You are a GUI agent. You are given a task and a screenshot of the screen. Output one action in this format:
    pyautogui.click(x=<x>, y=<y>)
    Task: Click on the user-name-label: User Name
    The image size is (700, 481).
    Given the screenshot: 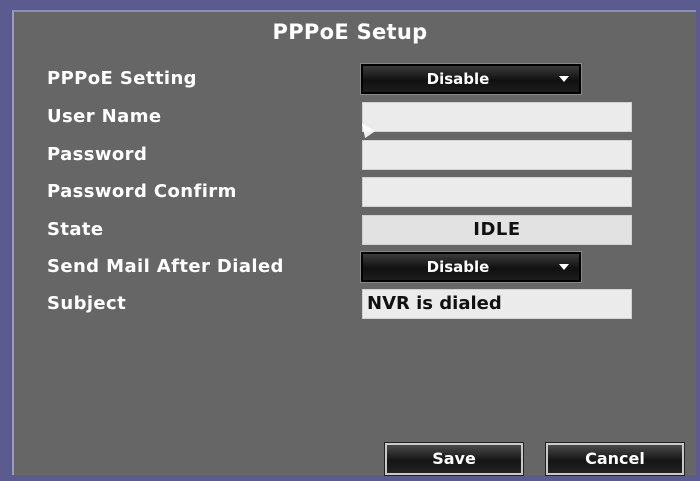 What is the action you would take?
    pyautogui.click(x=104, y=116)
    